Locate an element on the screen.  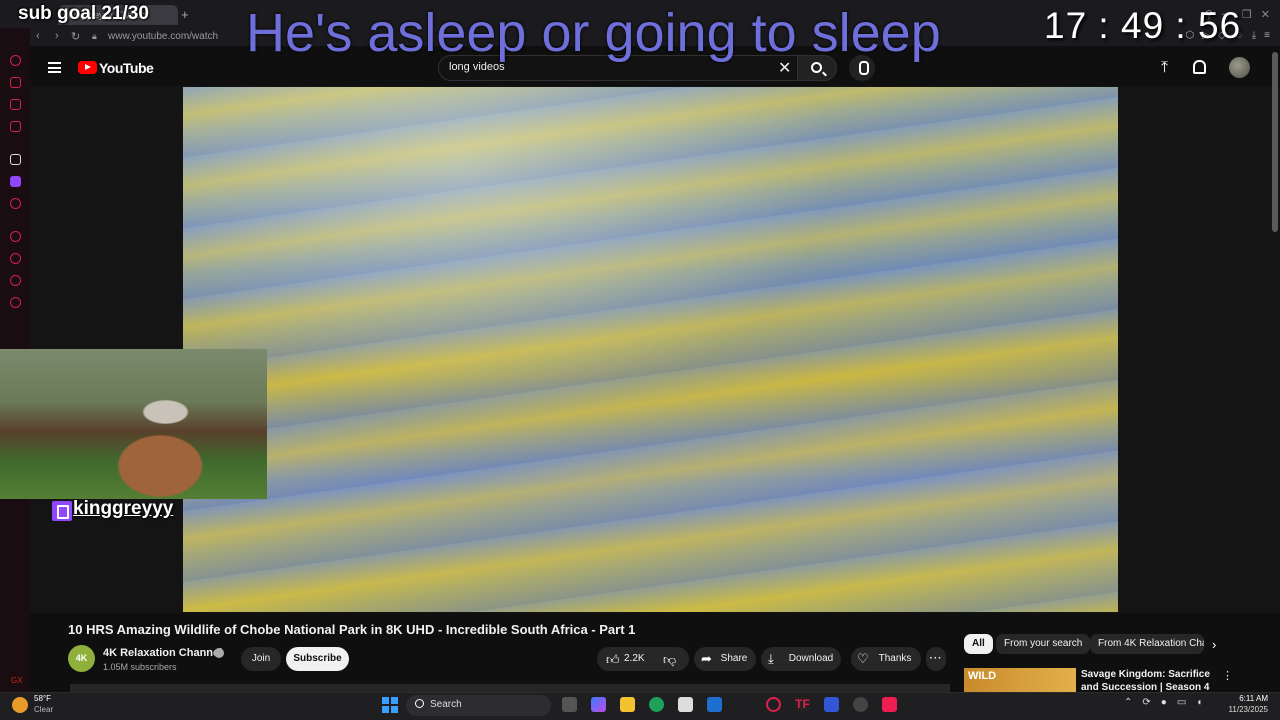
clock-icon is located at coordinates (15, 258).